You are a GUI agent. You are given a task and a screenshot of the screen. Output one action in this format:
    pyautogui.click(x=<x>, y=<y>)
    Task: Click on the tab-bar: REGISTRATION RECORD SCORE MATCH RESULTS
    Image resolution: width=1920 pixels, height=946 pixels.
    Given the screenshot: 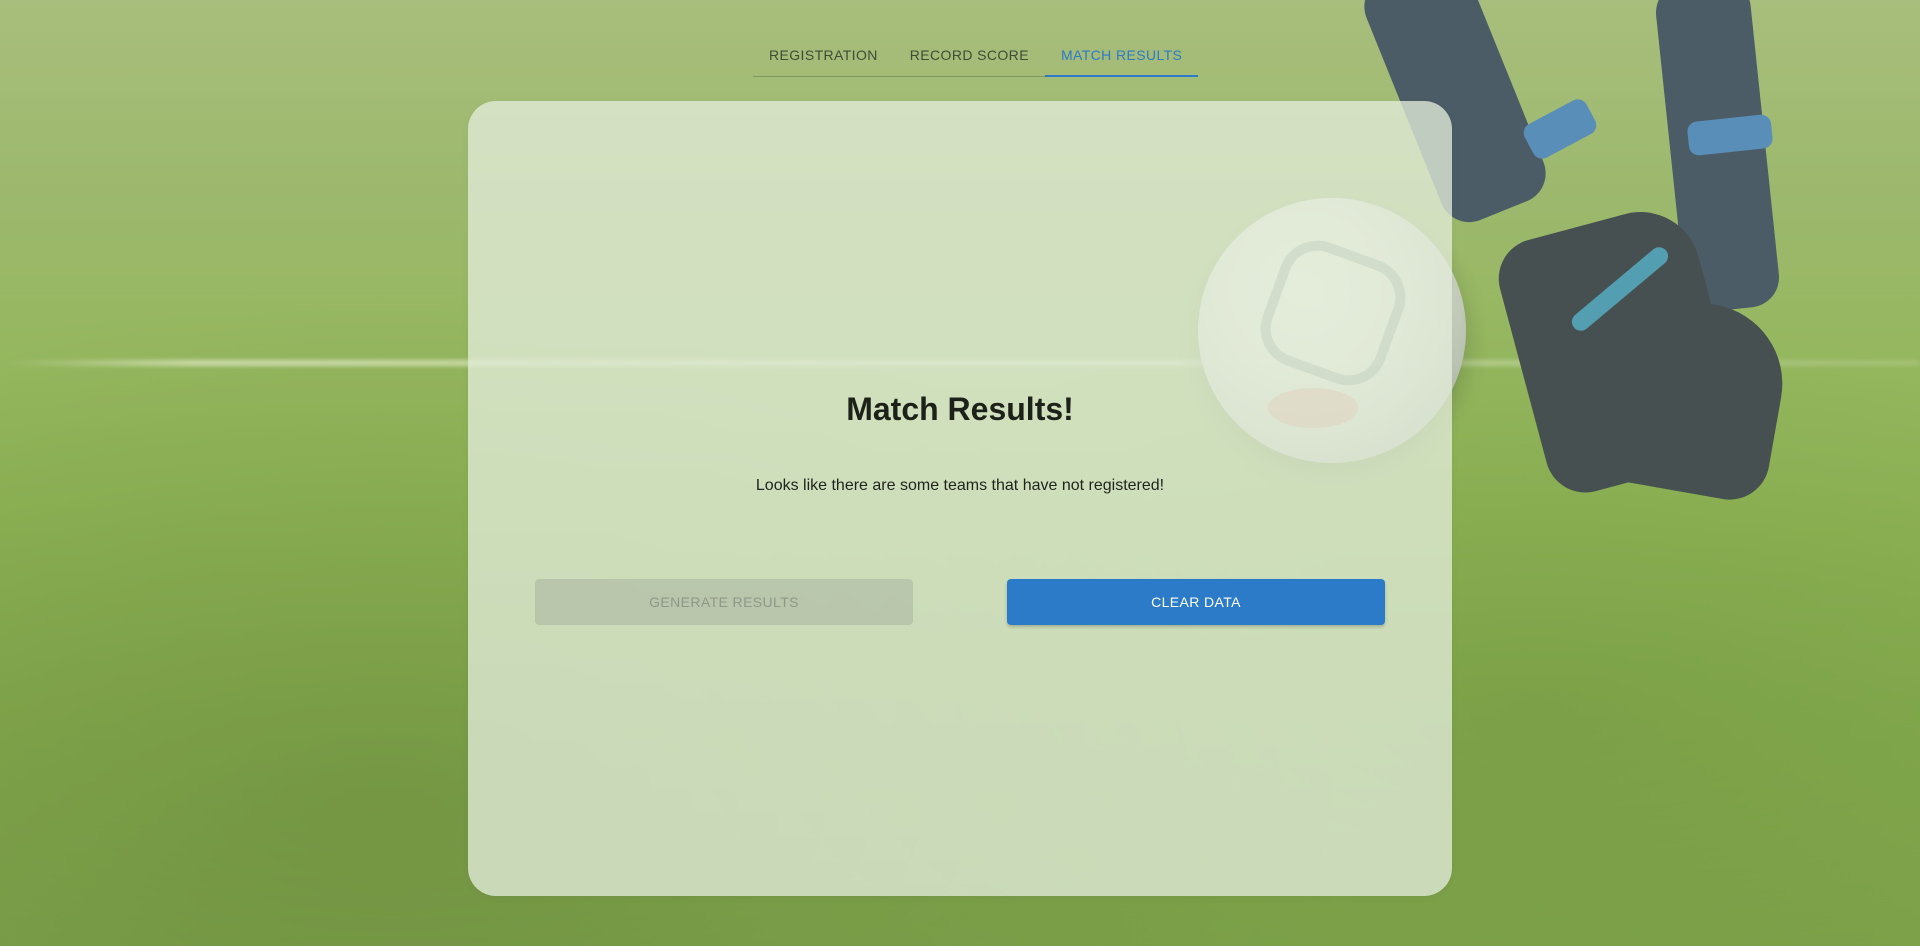 What is the action you would take?
    pyautogui.click(x=976, y=55)
    